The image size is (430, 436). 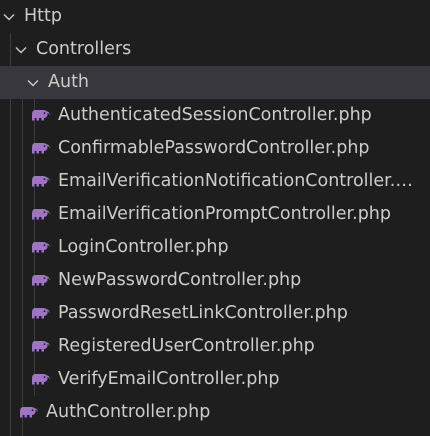 I want to click on tree-file: LoginController.php, so click(x=215, y=247).